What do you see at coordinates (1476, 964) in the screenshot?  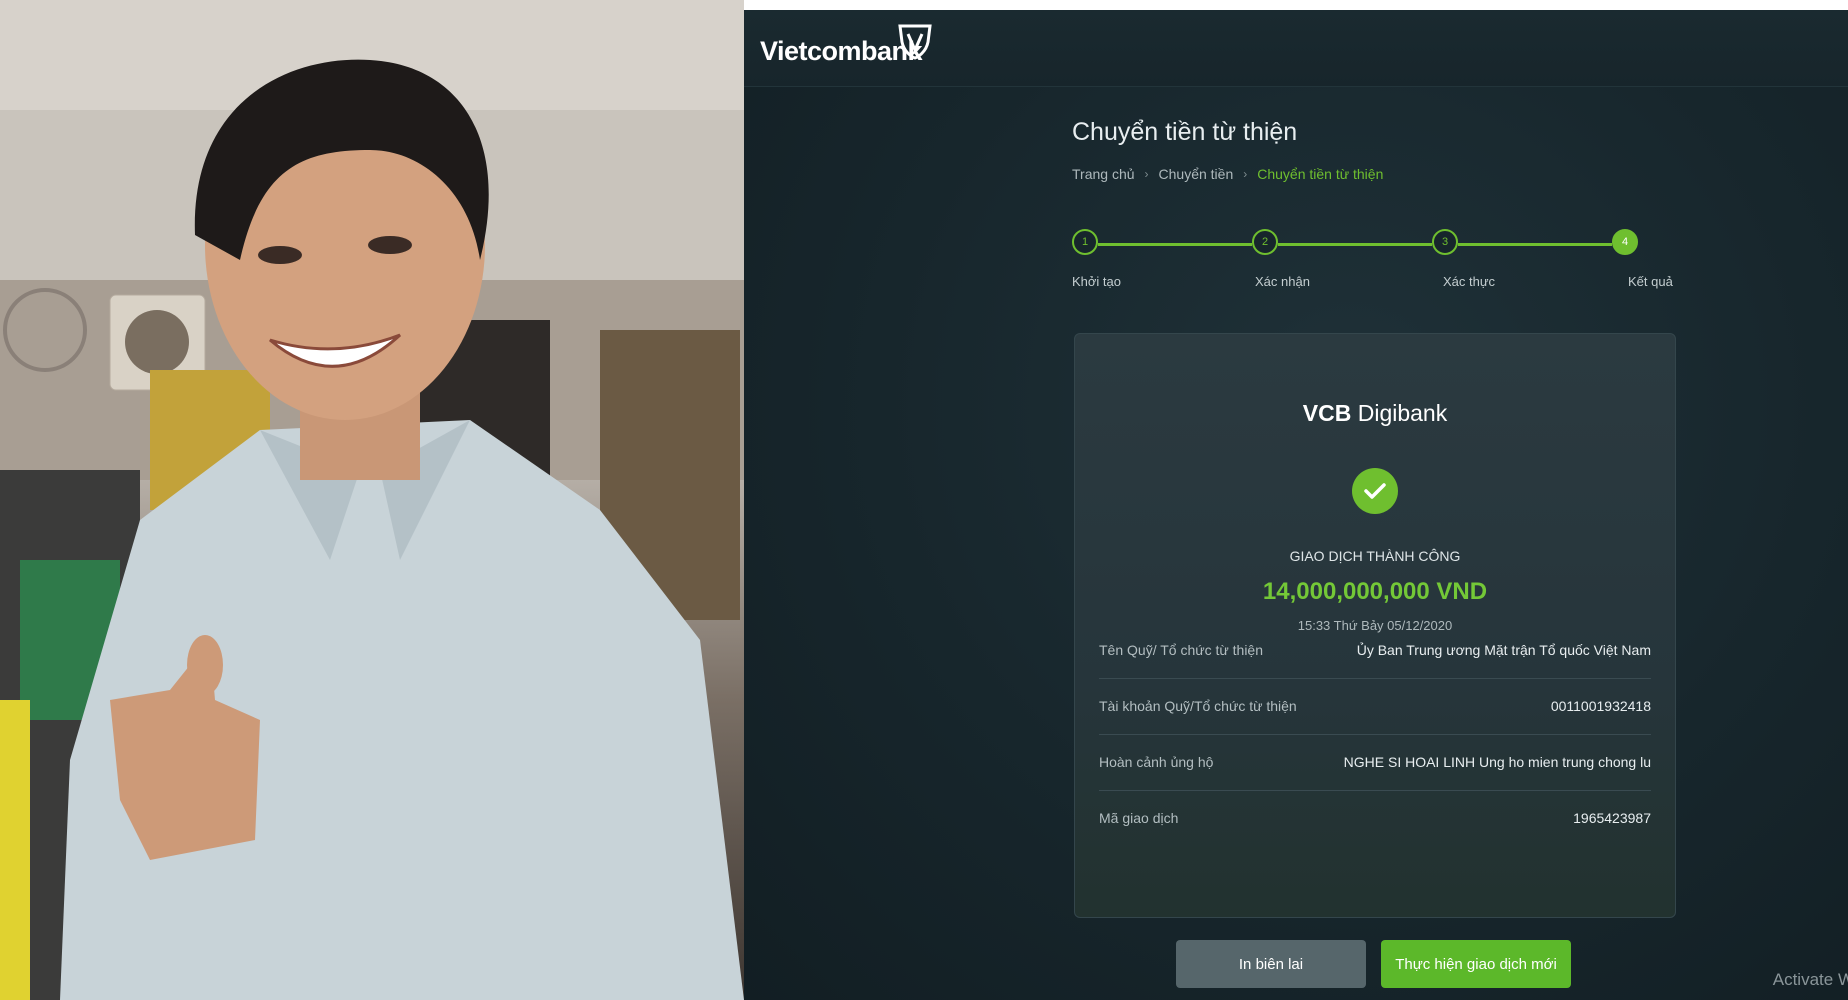 I see `new-transaction-button: Thực hiện giao dịch mới` at bounding box center [1476, 964].